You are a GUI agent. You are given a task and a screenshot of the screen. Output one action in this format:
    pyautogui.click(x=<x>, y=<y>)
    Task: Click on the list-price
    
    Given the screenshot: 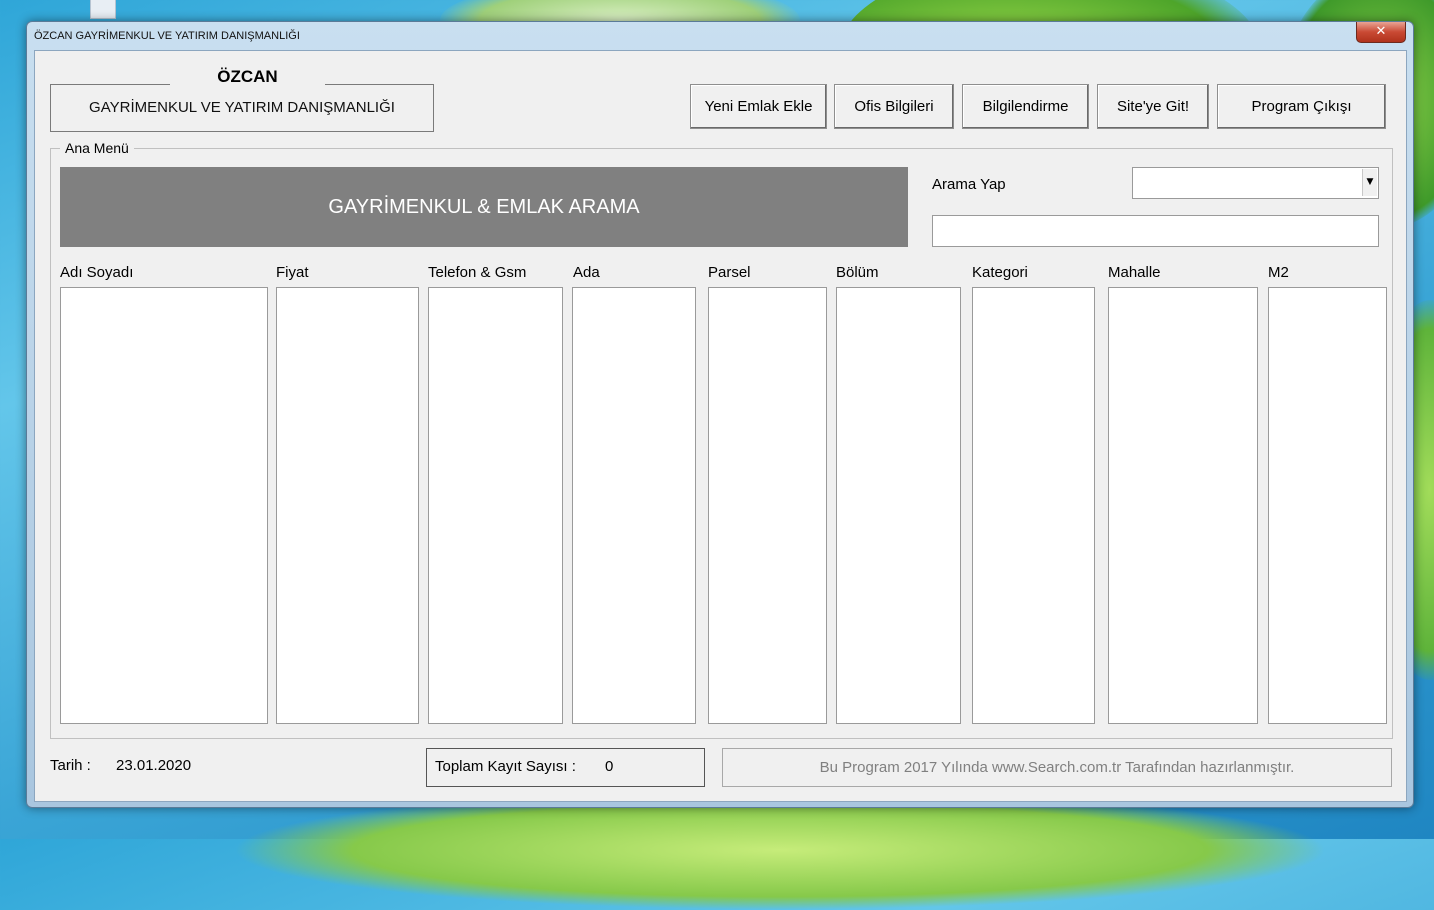 What is the action you would take?
    pyautogui.click(x=347, y=505)
    